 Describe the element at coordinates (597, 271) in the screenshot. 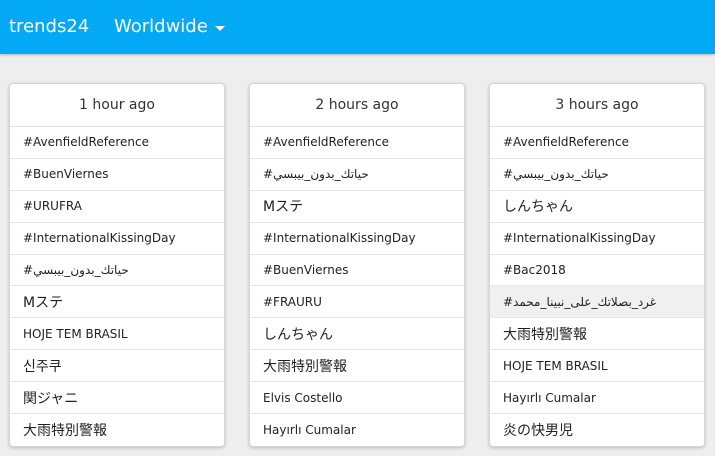

I see `trend-item: #Bac2018` at that location.